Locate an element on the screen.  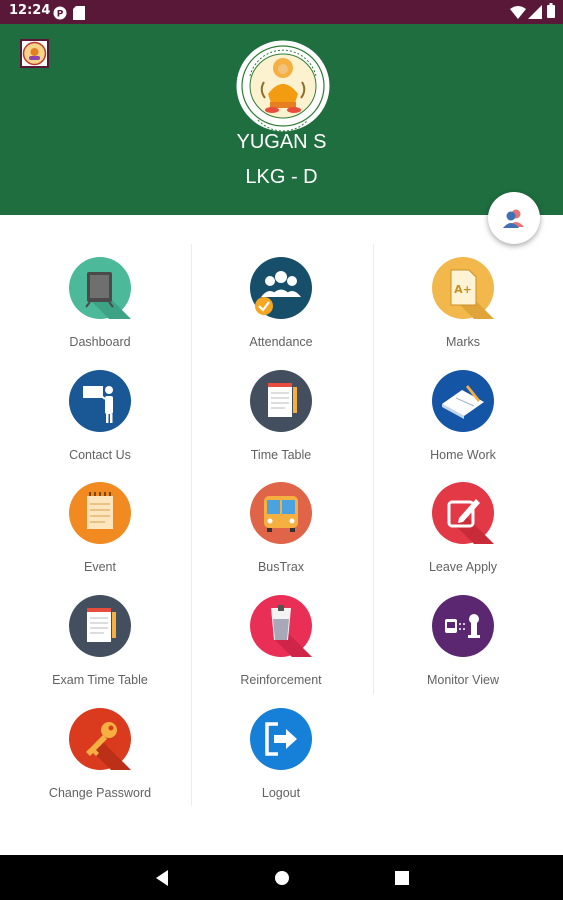
exam-notepad-icon is located at coordinates (100, 626).